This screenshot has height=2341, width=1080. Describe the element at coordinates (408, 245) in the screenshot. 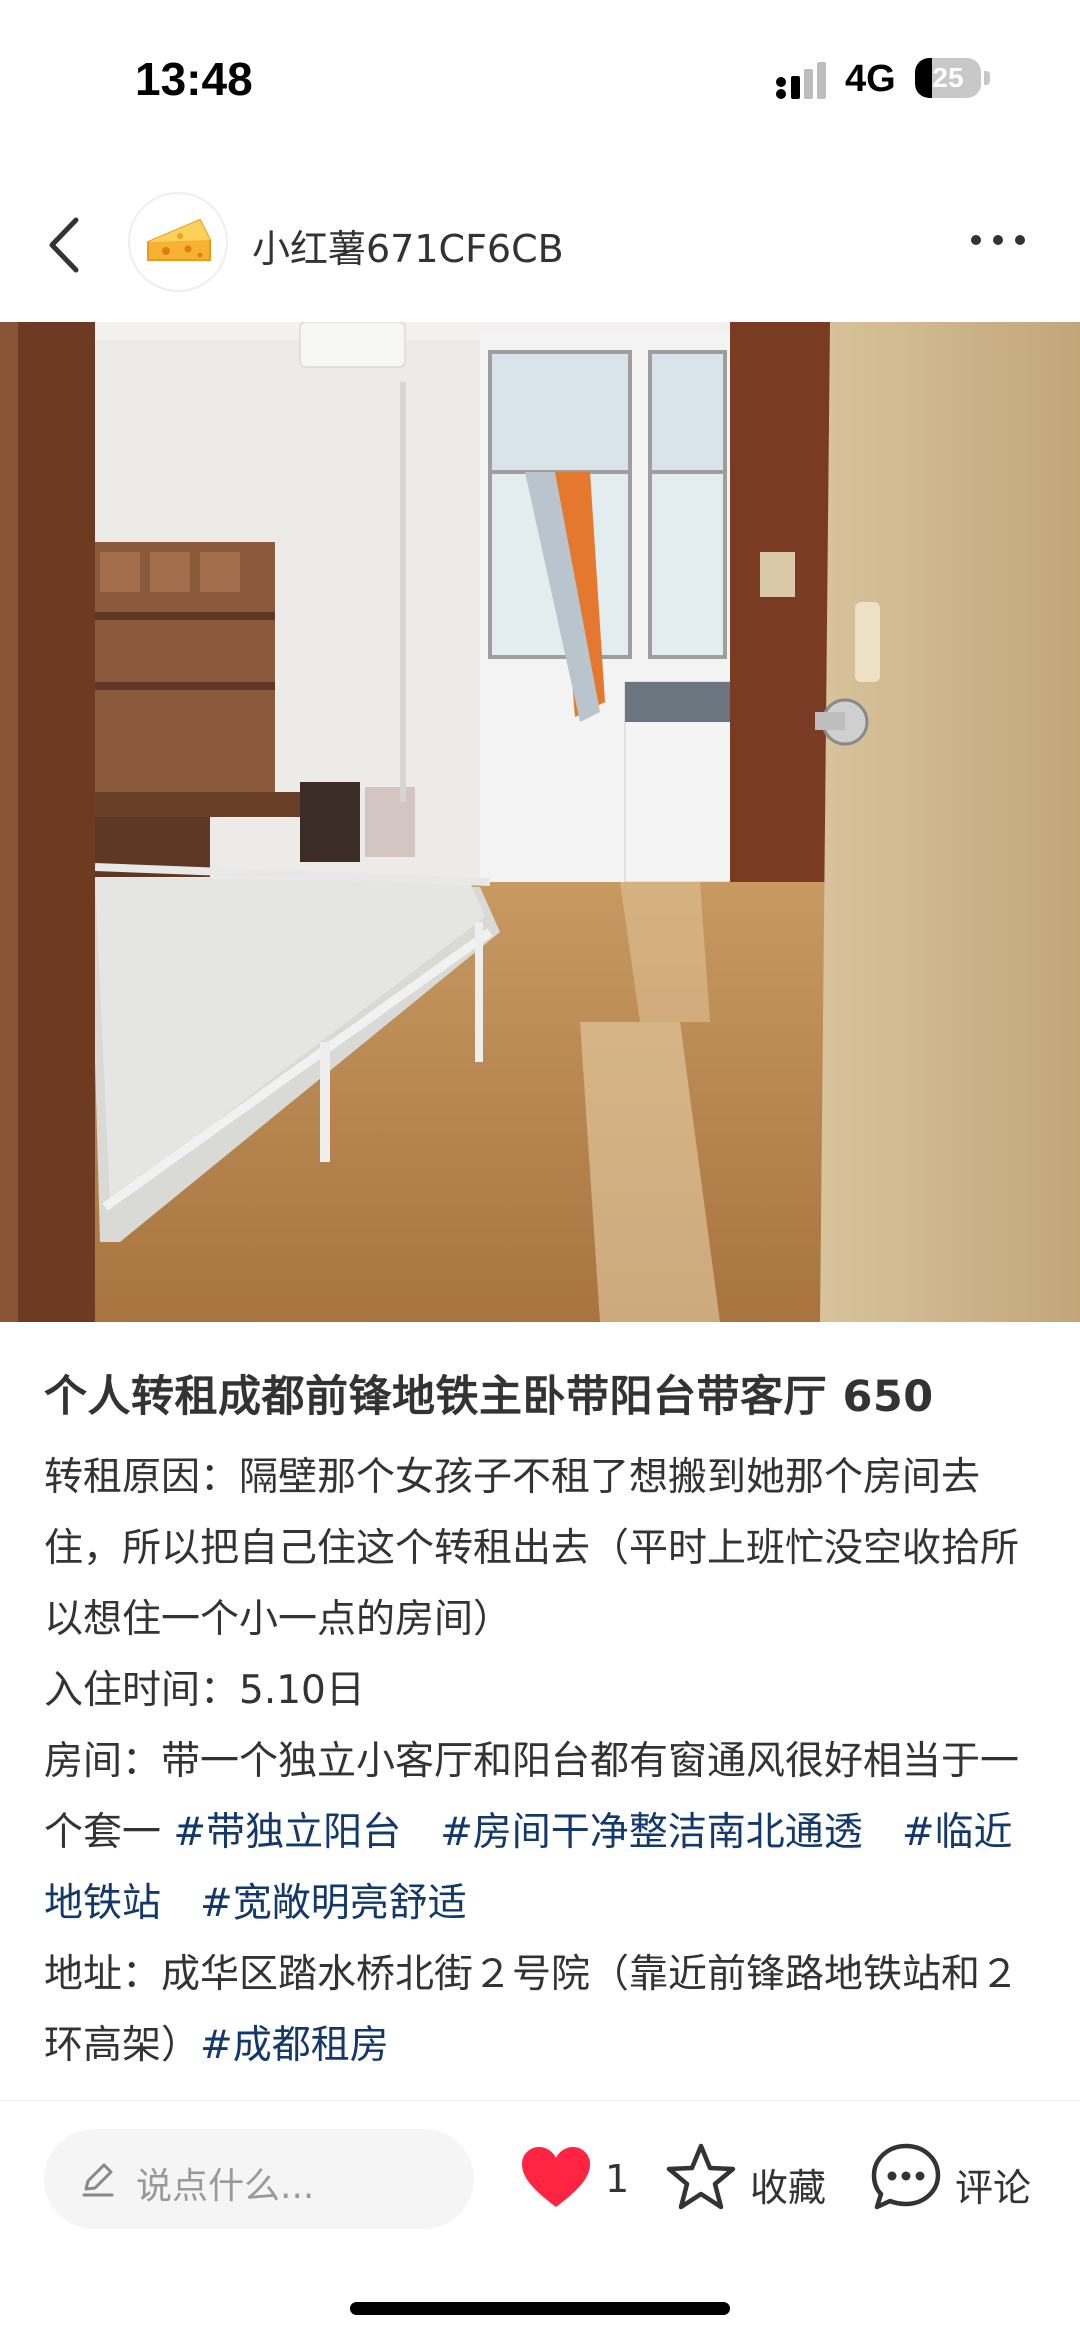

I see `author-name: 小红薯671CF6CB` at that location.